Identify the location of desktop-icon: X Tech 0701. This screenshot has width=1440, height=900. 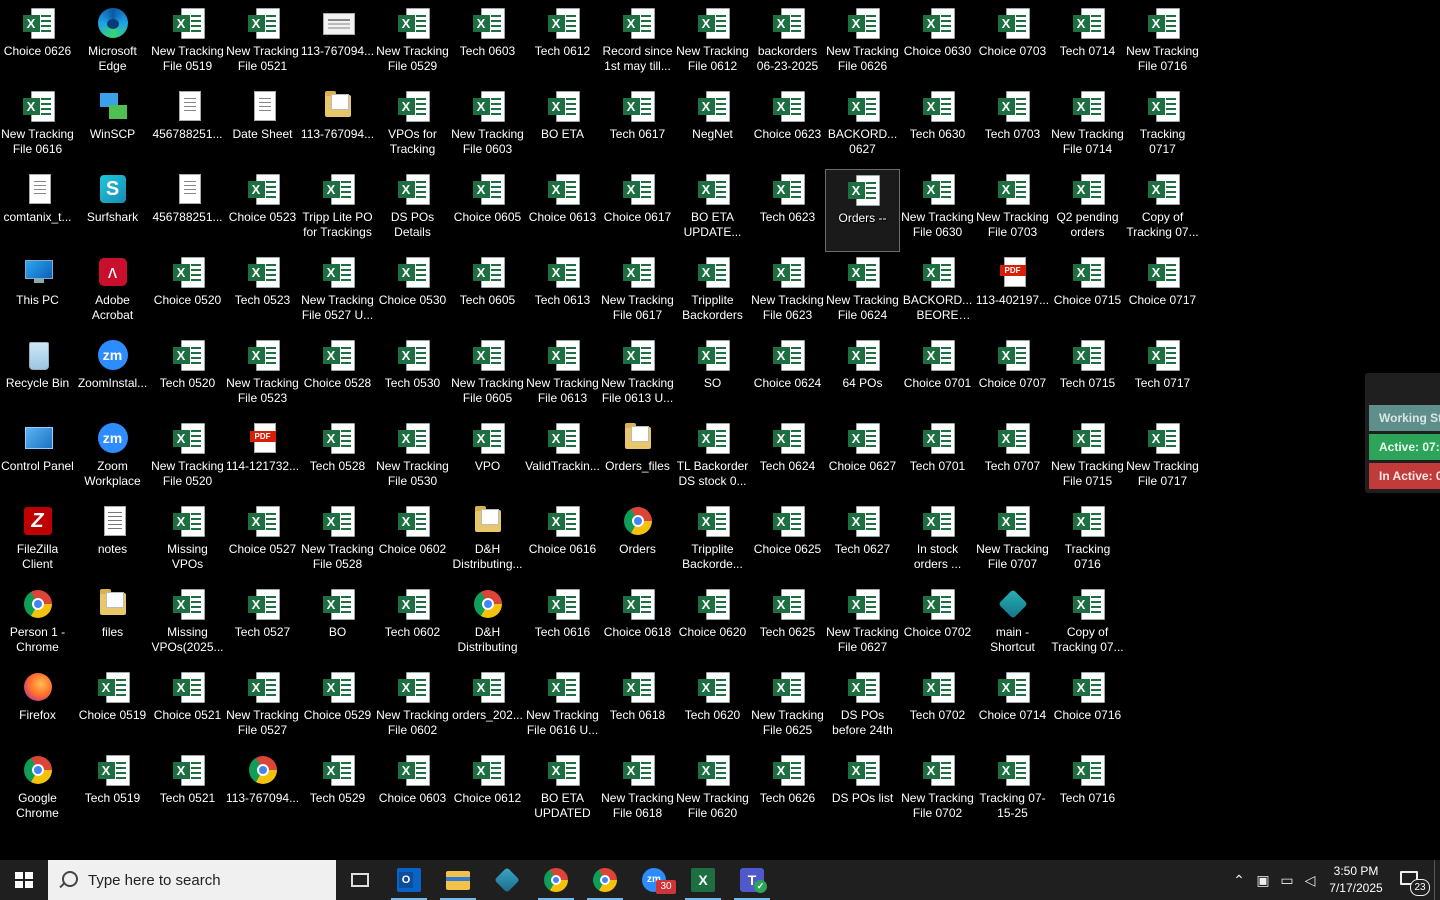
(937, 459).